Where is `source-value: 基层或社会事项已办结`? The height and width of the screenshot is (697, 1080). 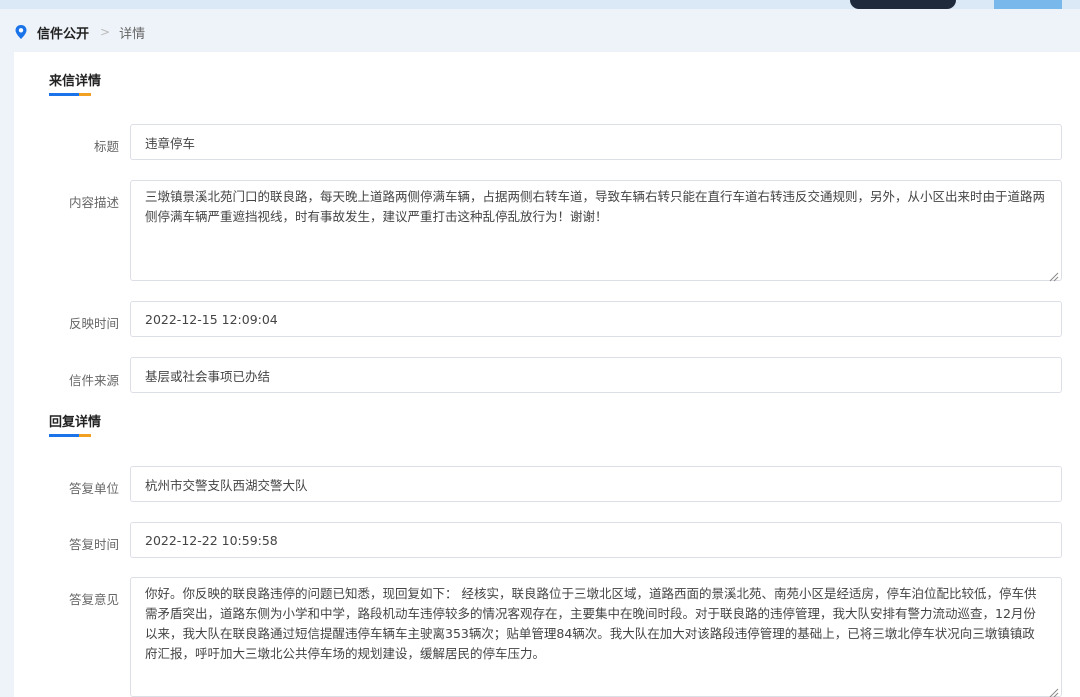
source-value: 基层或社会事项已办结 is located at coordinates (208, 376).